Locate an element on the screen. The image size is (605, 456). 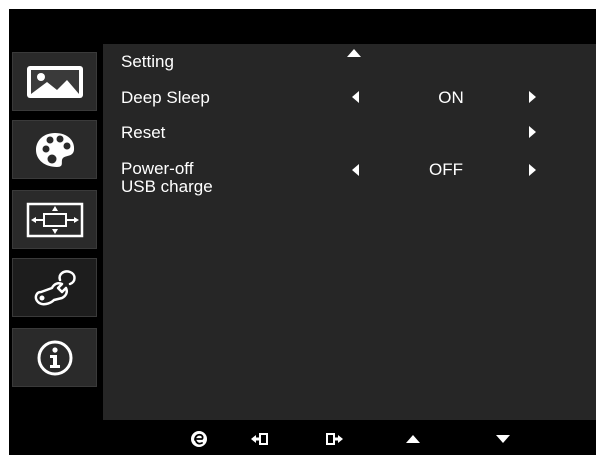
reset-label: Reset is located at coordinates (143, 133).